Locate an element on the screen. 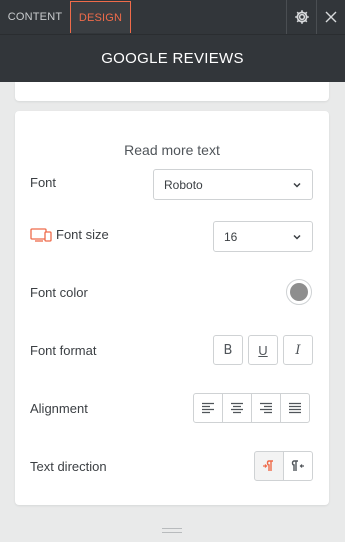 The width and height of the screenshot is (345, 542). font-color-picker is located at coordinates (299, 292).